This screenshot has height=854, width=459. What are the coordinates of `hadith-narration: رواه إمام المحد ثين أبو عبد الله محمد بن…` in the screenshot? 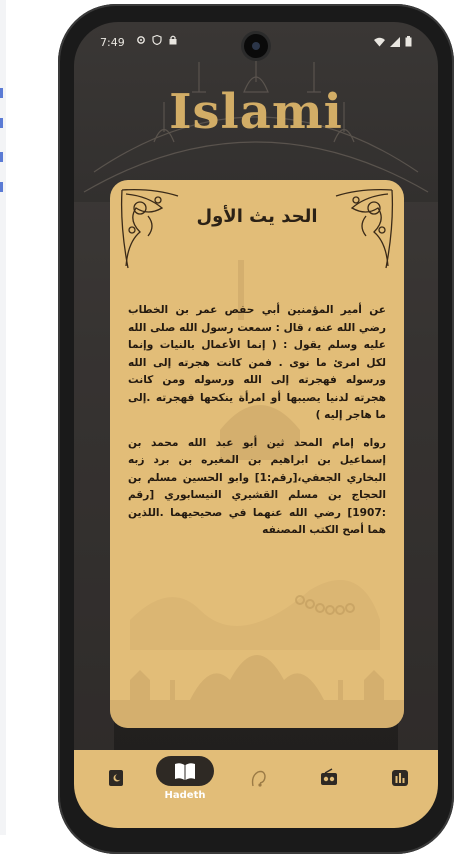 It's located at (257, 486).